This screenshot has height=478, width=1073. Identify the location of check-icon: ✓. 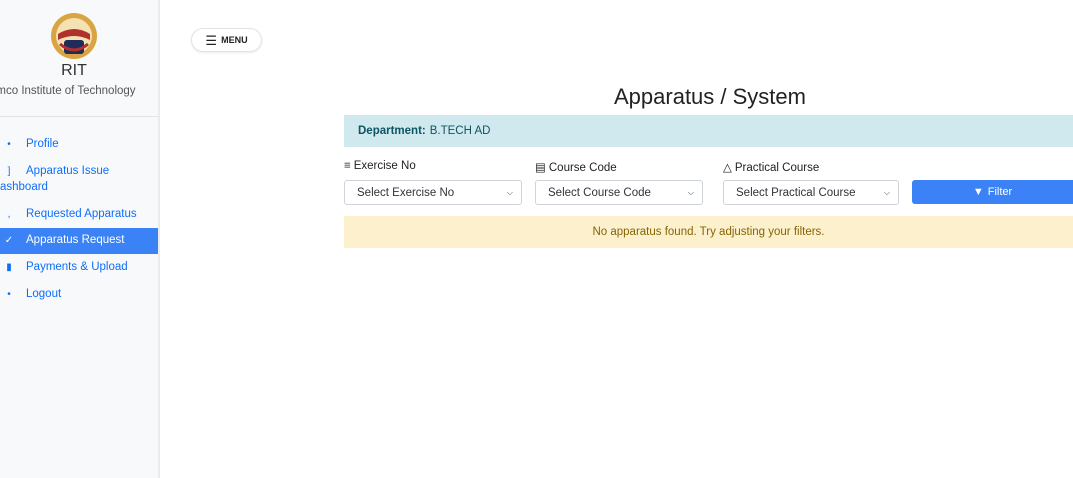
(9, 240).